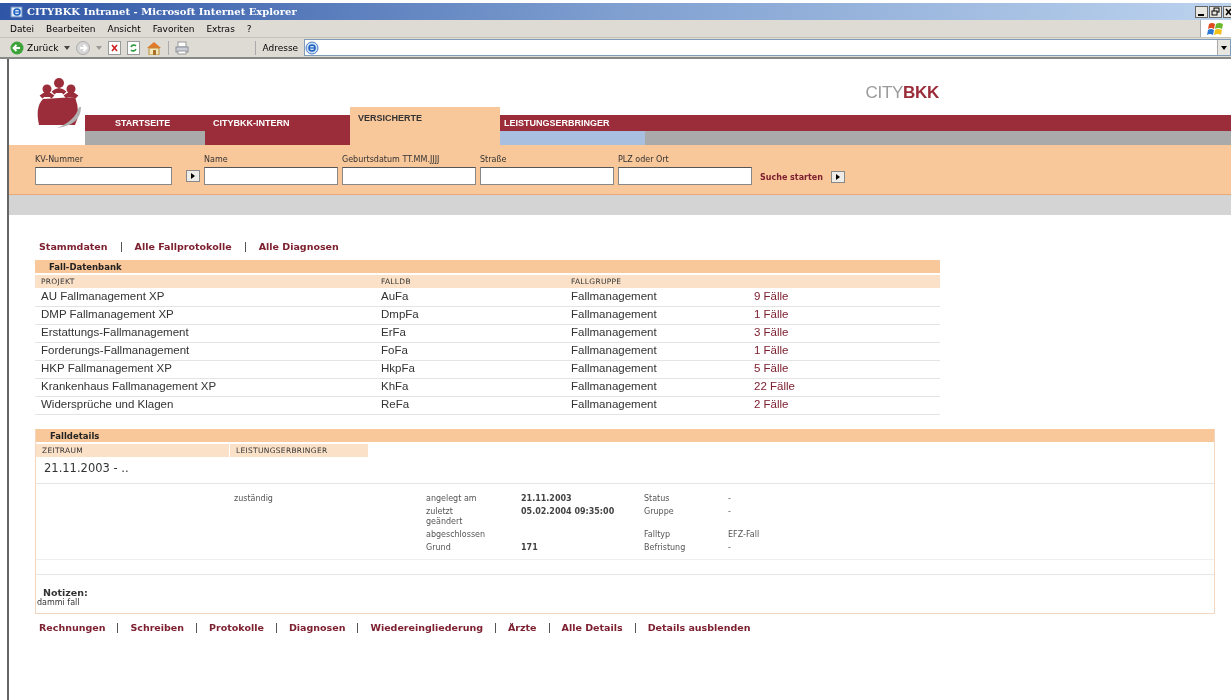 Image resolution: width=1231 pixels, height=700 pixels. What do you see at coordinates (487, 266) in the screenshot?
I see `section-header: Fall-Datenbank` at bounding box center [487, 266].